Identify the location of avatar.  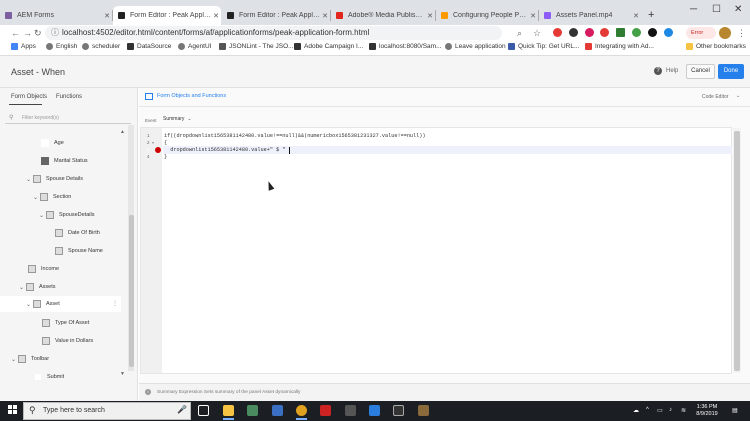
(725, 33).